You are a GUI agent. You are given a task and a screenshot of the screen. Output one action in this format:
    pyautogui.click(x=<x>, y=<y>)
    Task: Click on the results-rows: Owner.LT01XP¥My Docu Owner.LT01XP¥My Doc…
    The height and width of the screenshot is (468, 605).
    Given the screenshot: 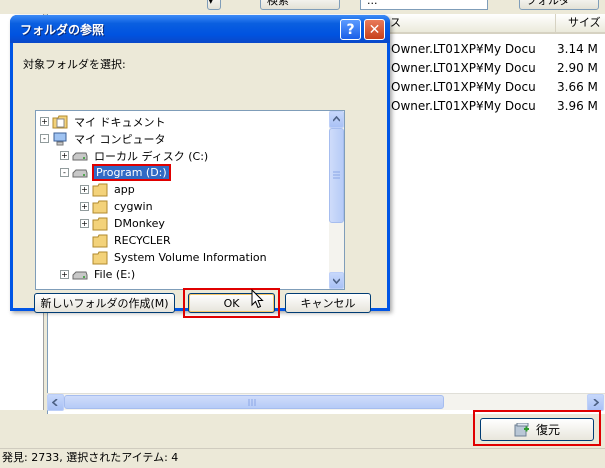 What is the action you would take?
    pyautogui.click(x=463, y=78)
    